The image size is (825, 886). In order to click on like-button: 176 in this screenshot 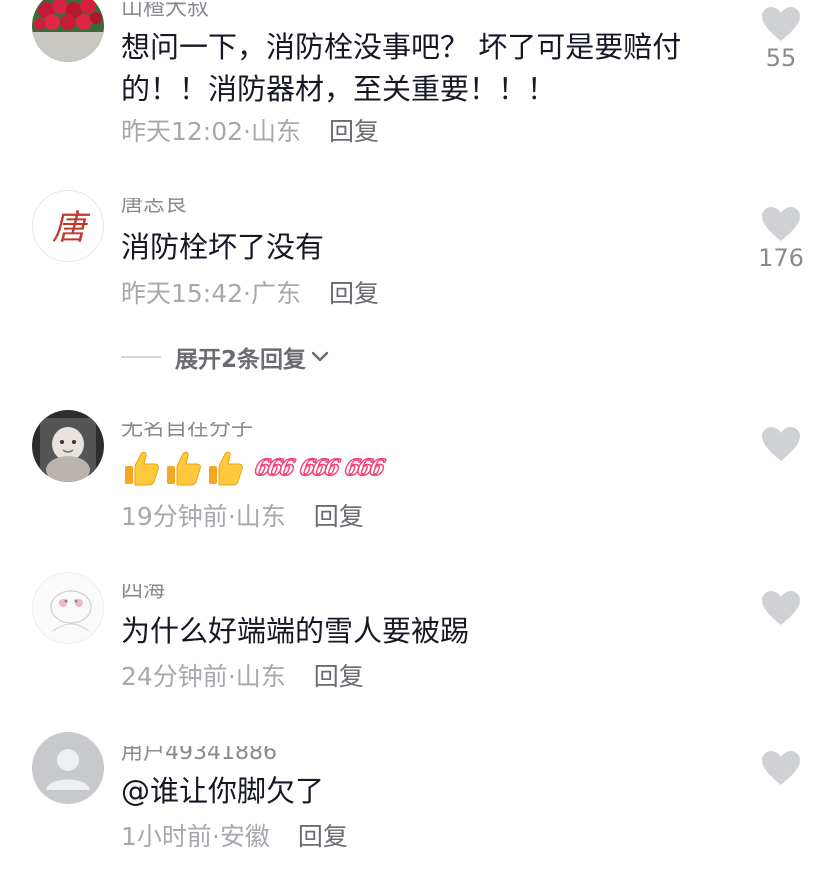, I will do `click(781, 239)`.